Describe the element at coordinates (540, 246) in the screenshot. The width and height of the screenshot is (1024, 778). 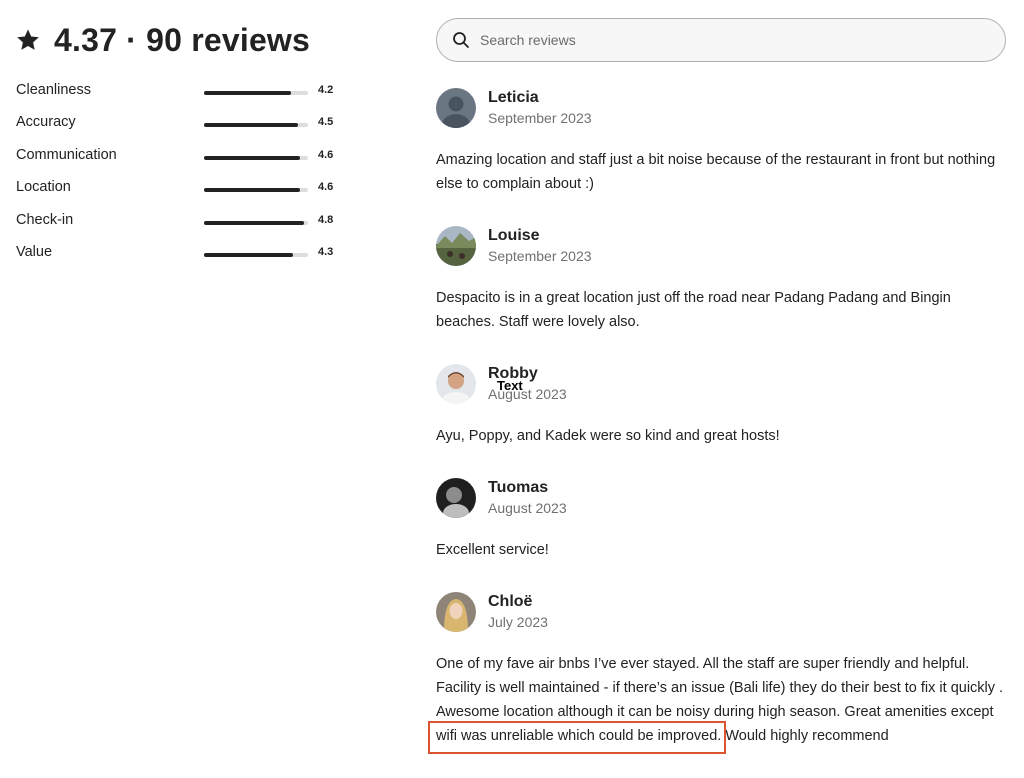
I see `reviewer-info: Louise September 2023` at that location.